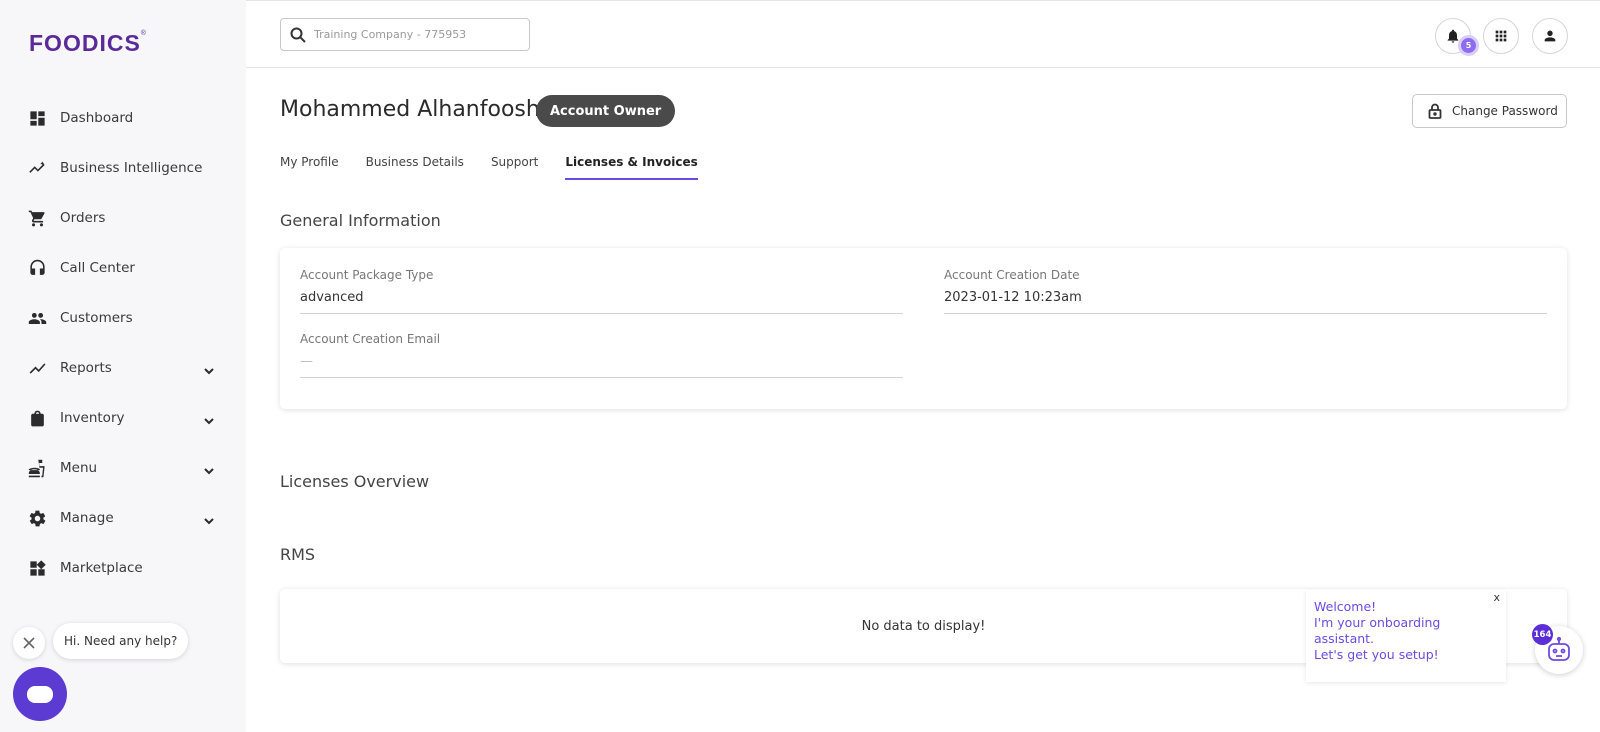 This screenshot has width=1600, height=732. Describe the element at coordinates (1245, 302) in the screenshot. I see `creation-date-value: 2023-01-12 10:23am` at that location.